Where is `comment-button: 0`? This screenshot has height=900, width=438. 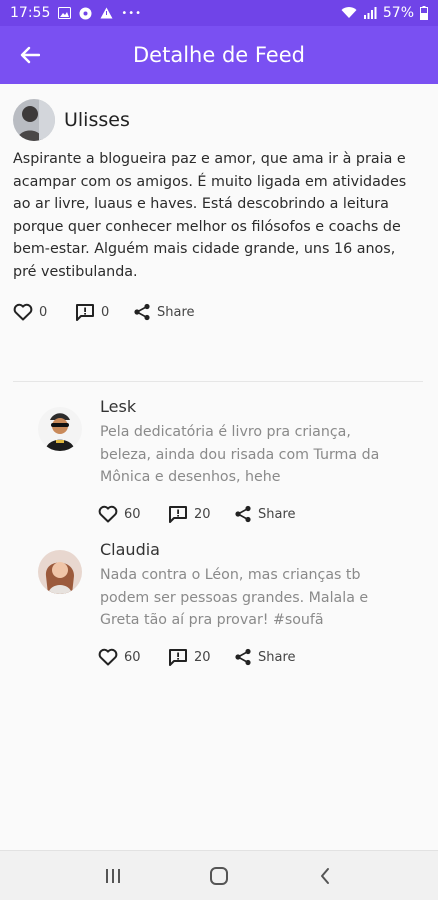
comment-button: 0 is located at coordinates (104, 312).